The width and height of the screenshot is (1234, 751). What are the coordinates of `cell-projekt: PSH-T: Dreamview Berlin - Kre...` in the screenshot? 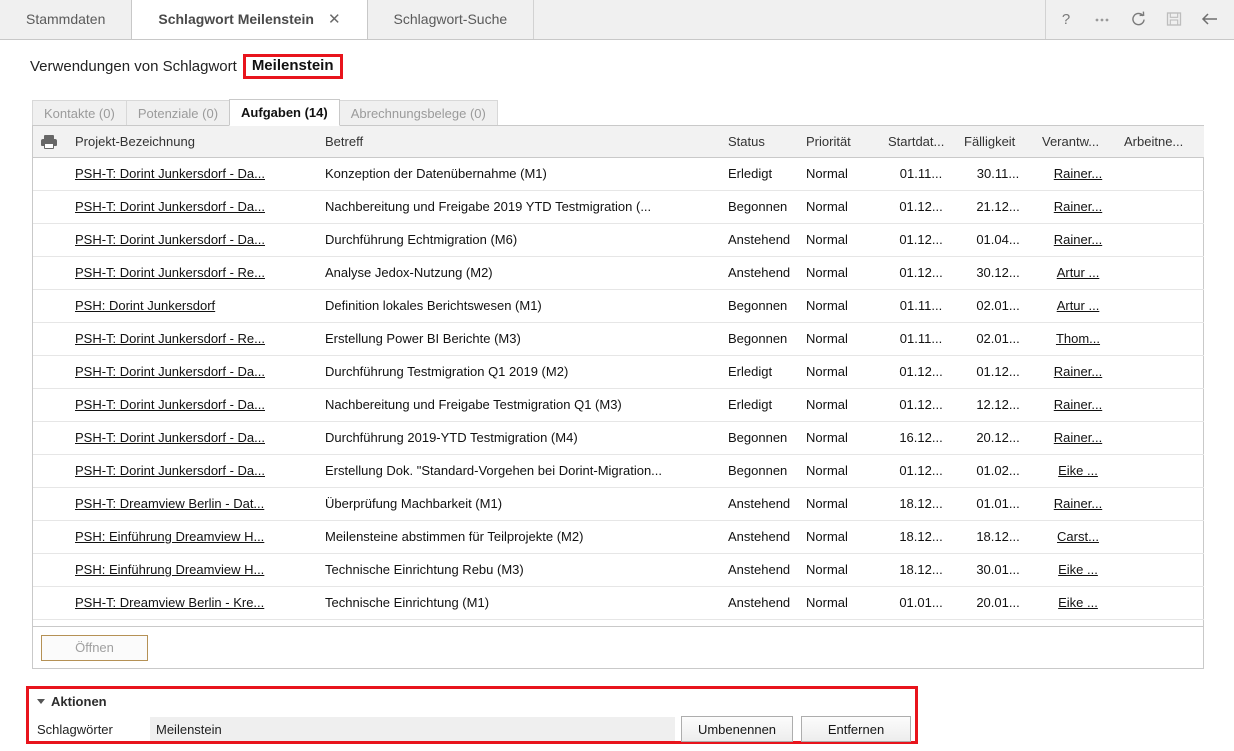 It's located at (190, 603).